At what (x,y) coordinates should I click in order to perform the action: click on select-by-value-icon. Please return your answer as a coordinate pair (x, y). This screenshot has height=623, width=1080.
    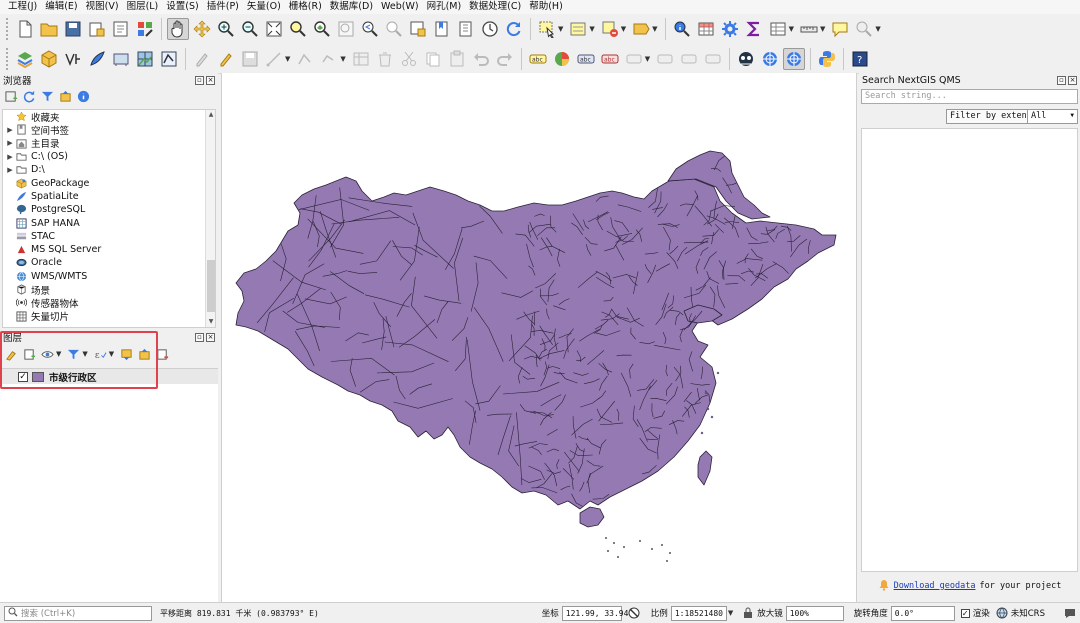
    Looking at the image, I should click on (578, 29).